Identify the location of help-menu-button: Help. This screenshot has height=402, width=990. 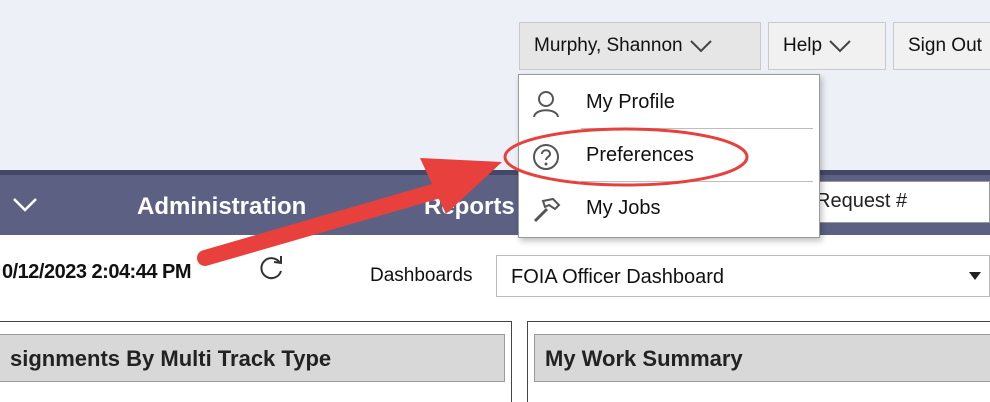
(827, 46).